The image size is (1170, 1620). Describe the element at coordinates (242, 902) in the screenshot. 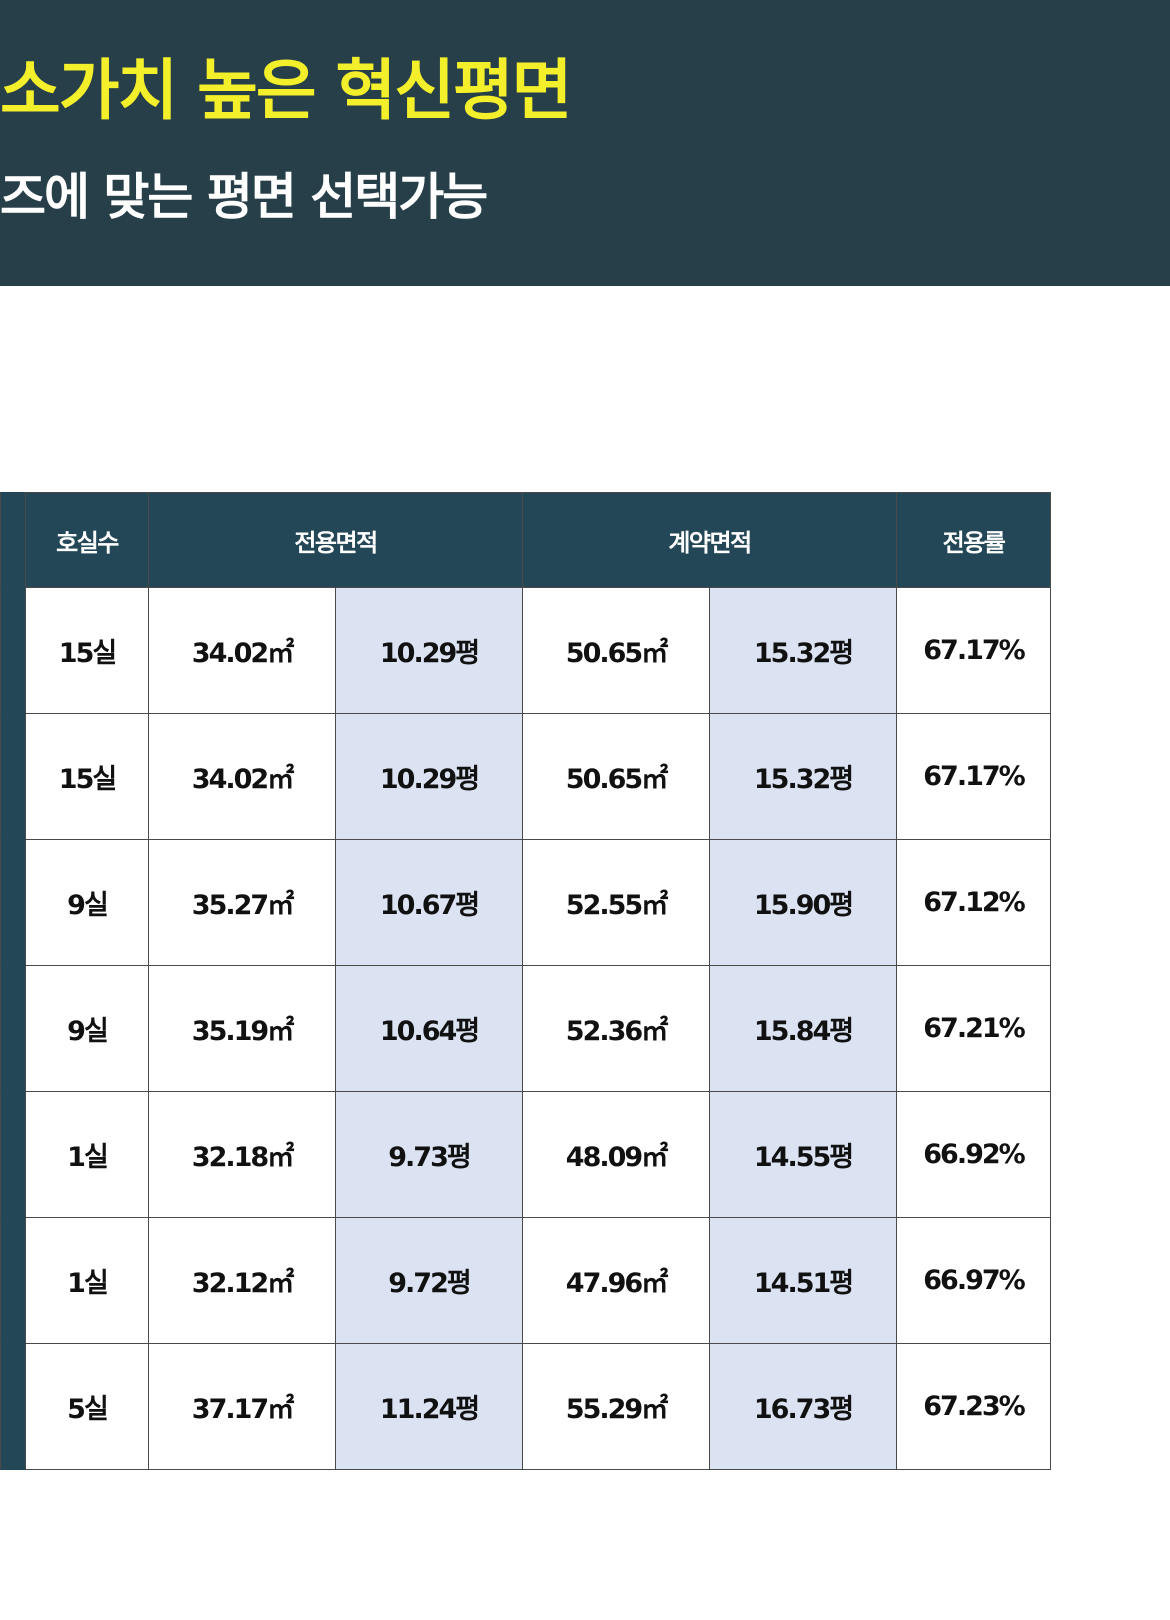

I see `exclusive-m2-cell: 35.27㎡` at that location.